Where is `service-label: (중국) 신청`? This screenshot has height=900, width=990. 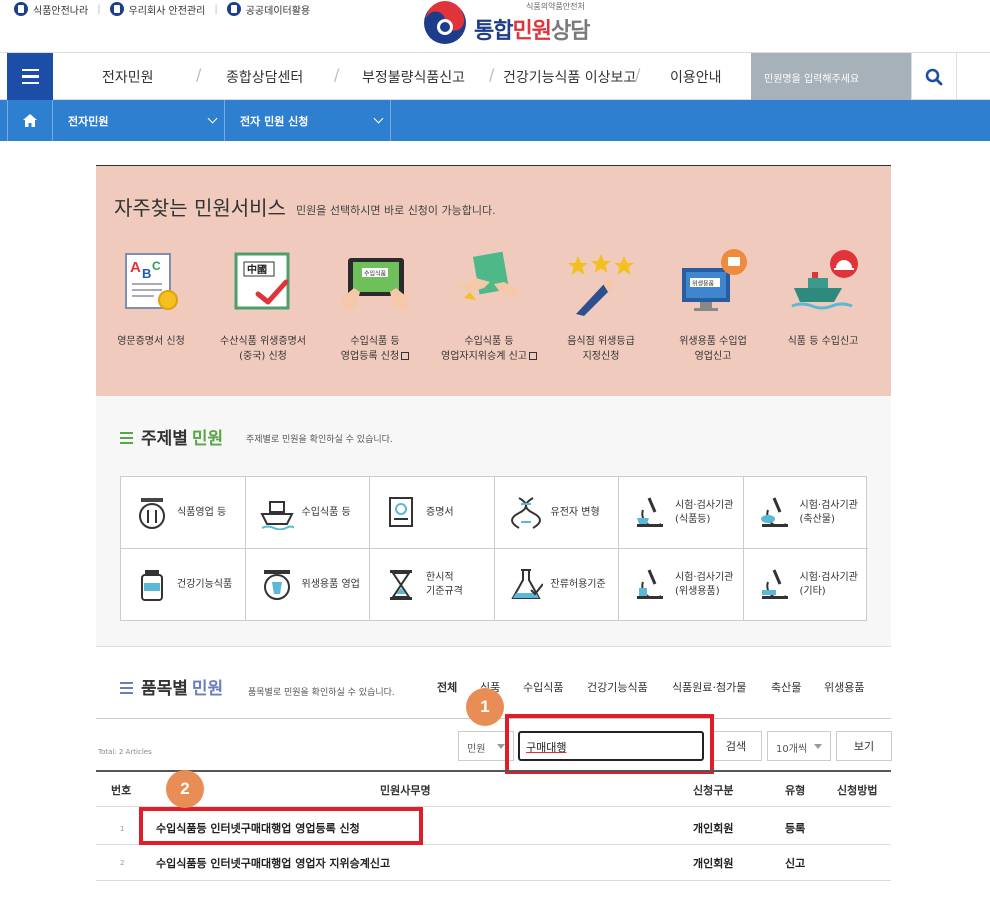 service-label: (중국) 신청 is located at coordinates (263, 356).